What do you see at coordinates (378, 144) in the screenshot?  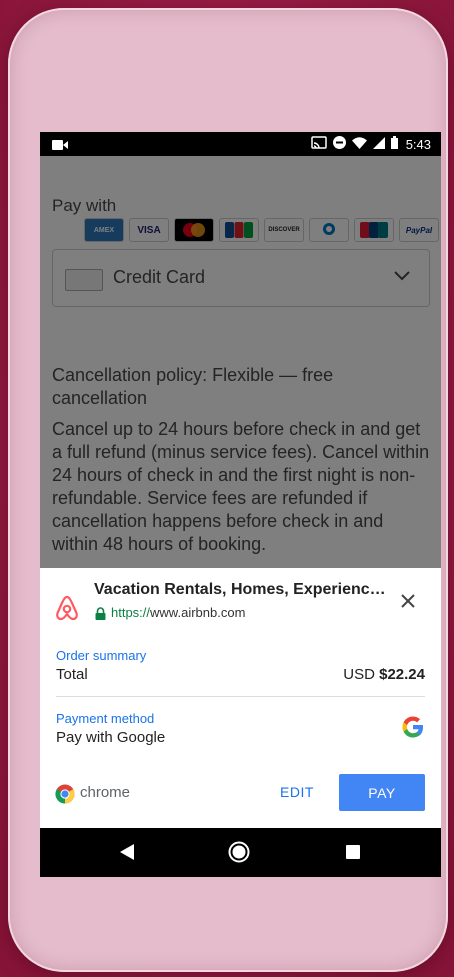 I see `signal-icon` at bounding box center [378, 144].